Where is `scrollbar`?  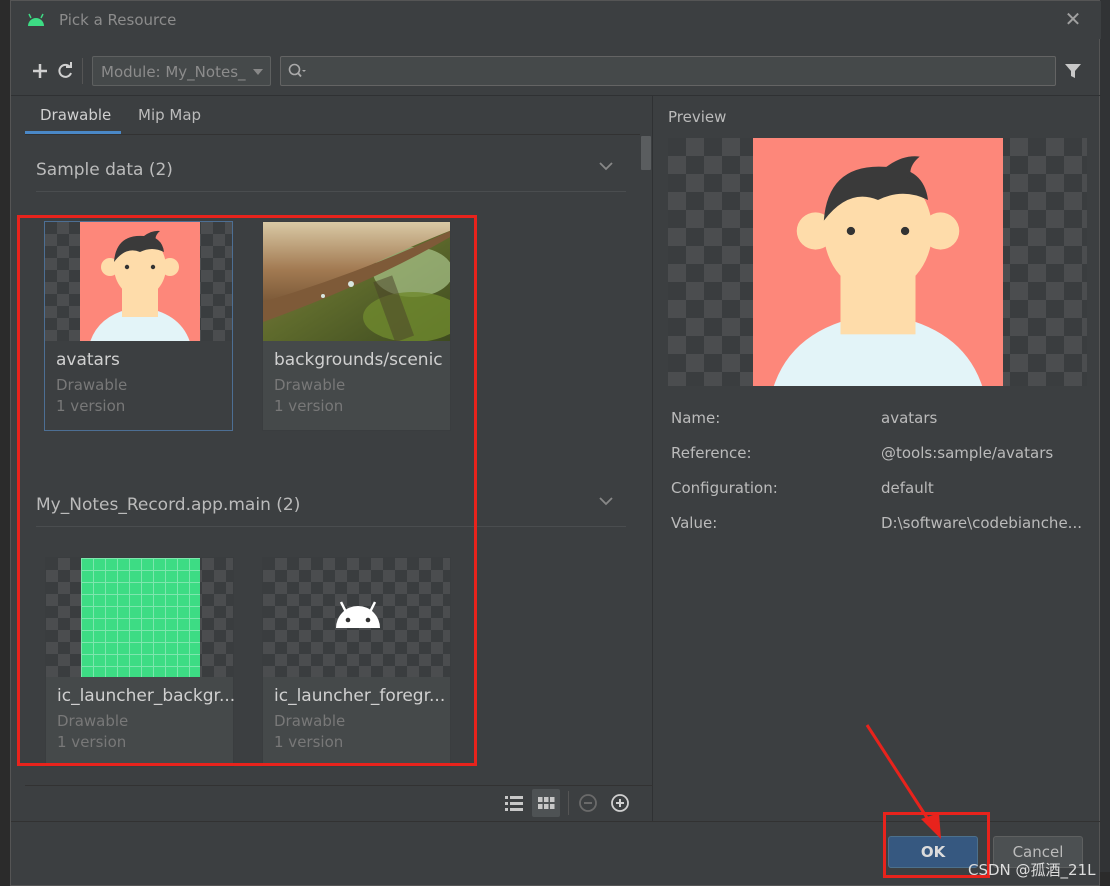
scrollbar is located at coordinates (646, 153).